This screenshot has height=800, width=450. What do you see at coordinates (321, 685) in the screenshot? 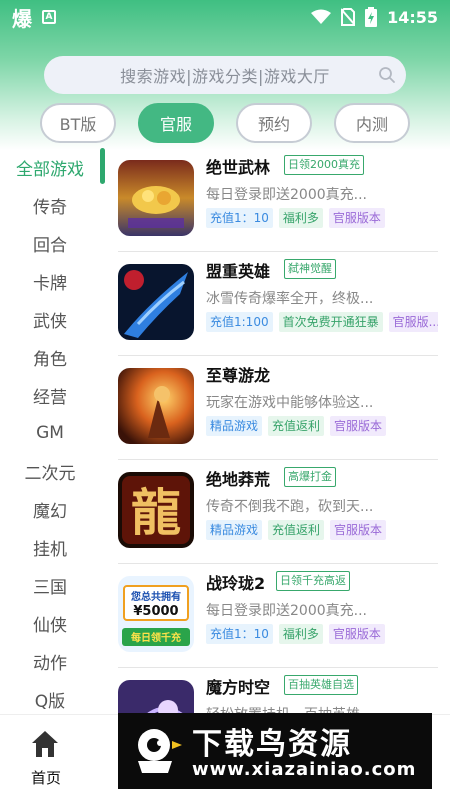
I see `game-badge: 百抽英雄自选` at bounding box center [321, 685].